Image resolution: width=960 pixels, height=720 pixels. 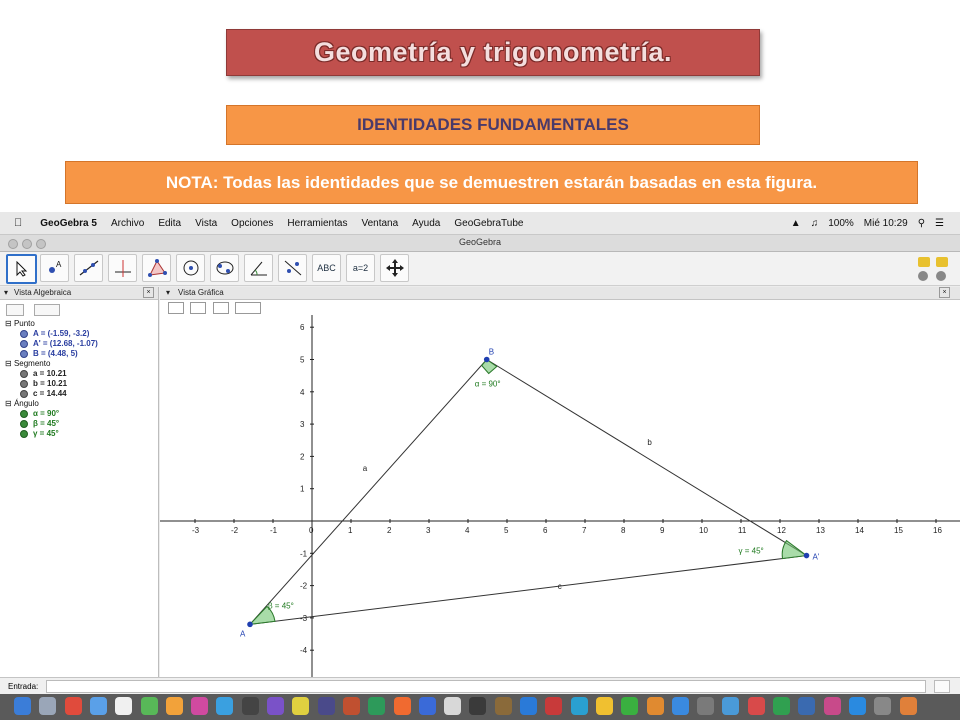 I want to click on point-capturing-button, so click(x=248, y=308).